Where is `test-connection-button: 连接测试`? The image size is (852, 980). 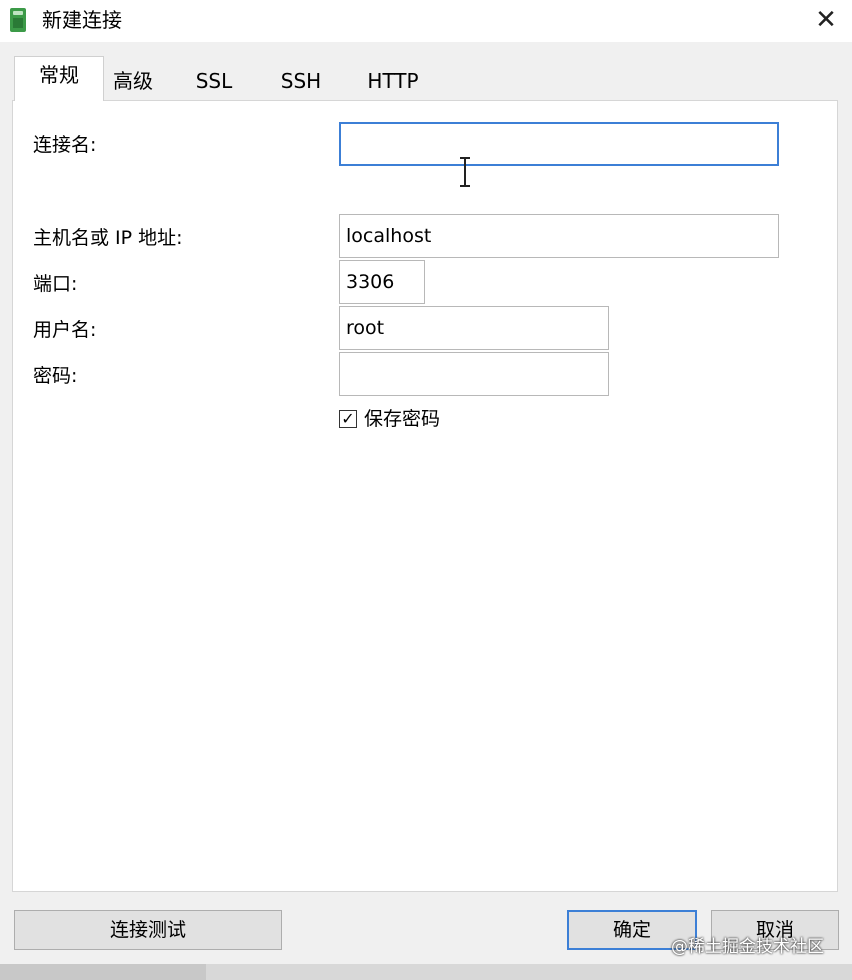
test-connection-button: 连接测试 is located at coordinates (148, 930).